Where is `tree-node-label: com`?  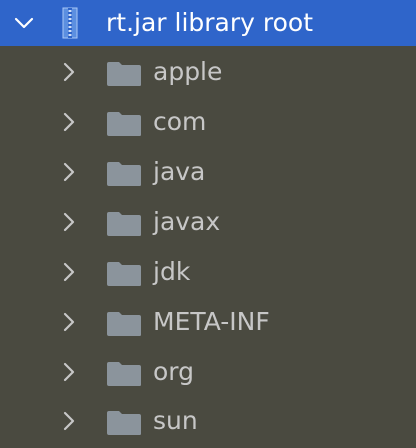
tree-node-label: com is located at coordinates (180, 121).